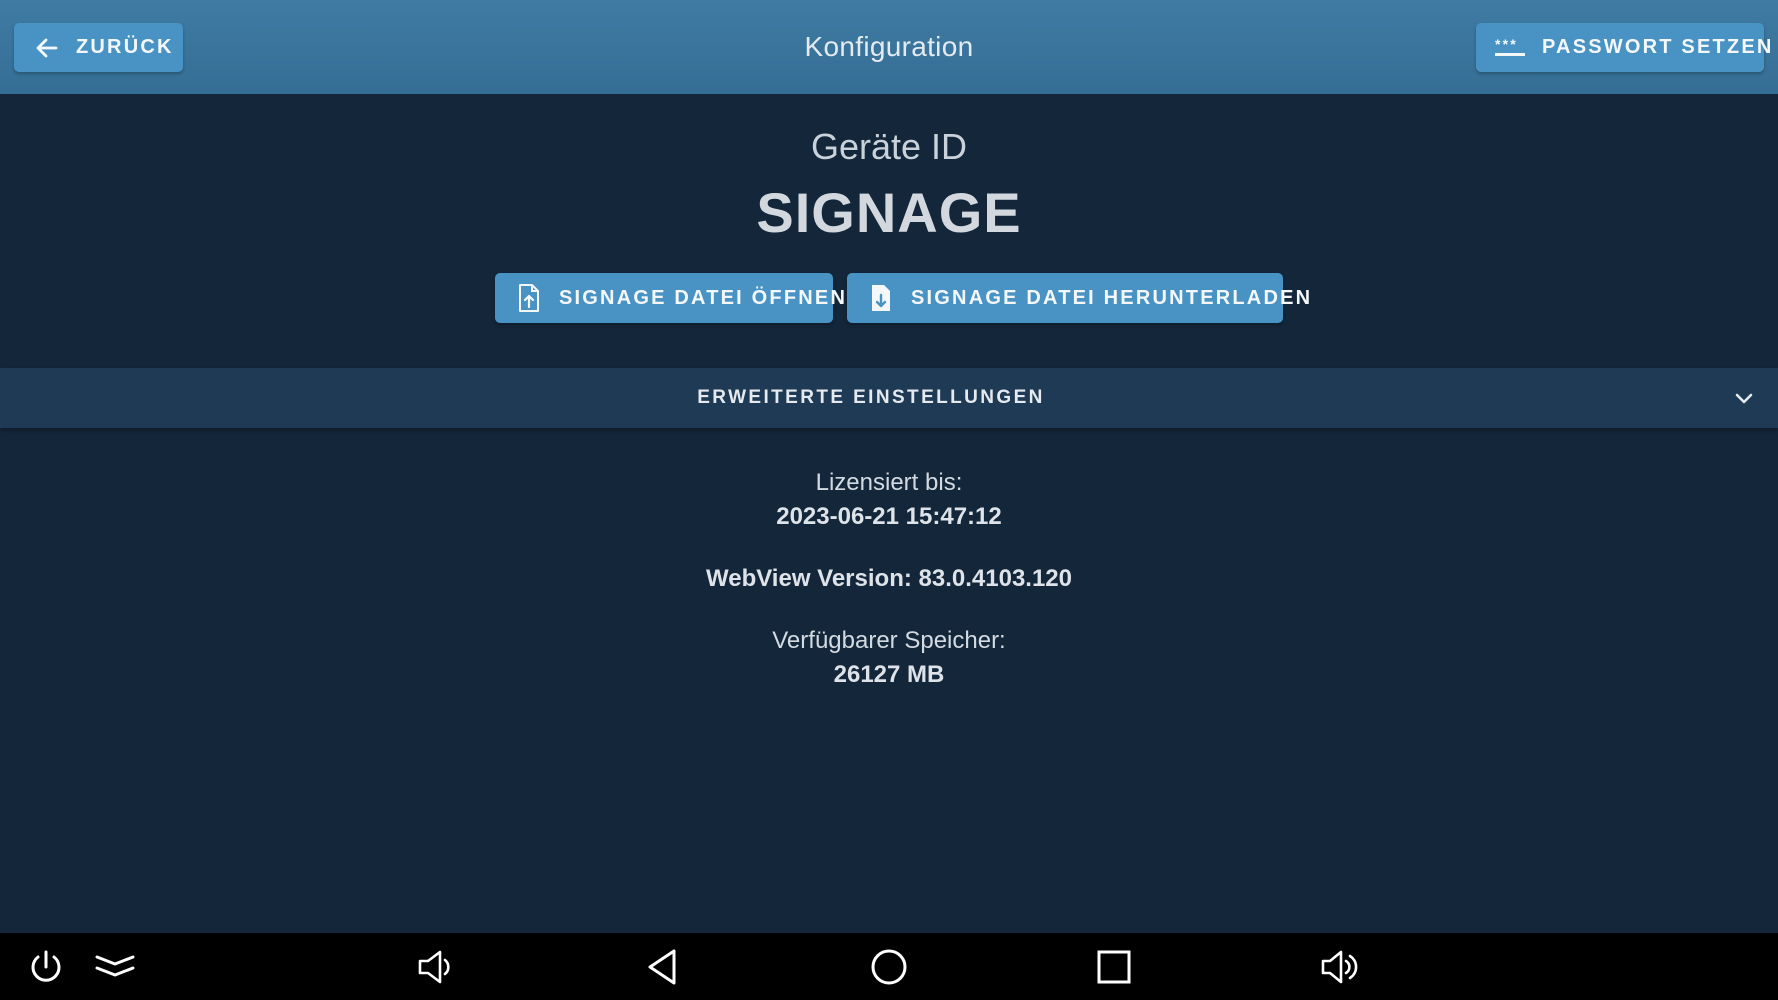  What do you see at coordinates (664, 967) in the screenshot?
I see `back-triangle-icon` at bounding box center [664, 967].